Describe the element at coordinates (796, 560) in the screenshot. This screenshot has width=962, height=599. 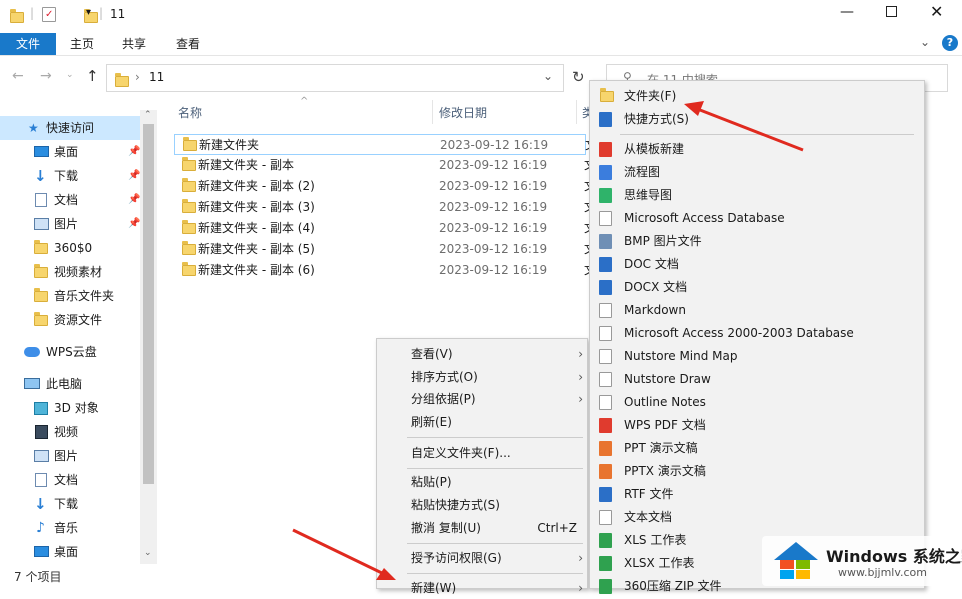
I see `windows-logo-icon` at that location.